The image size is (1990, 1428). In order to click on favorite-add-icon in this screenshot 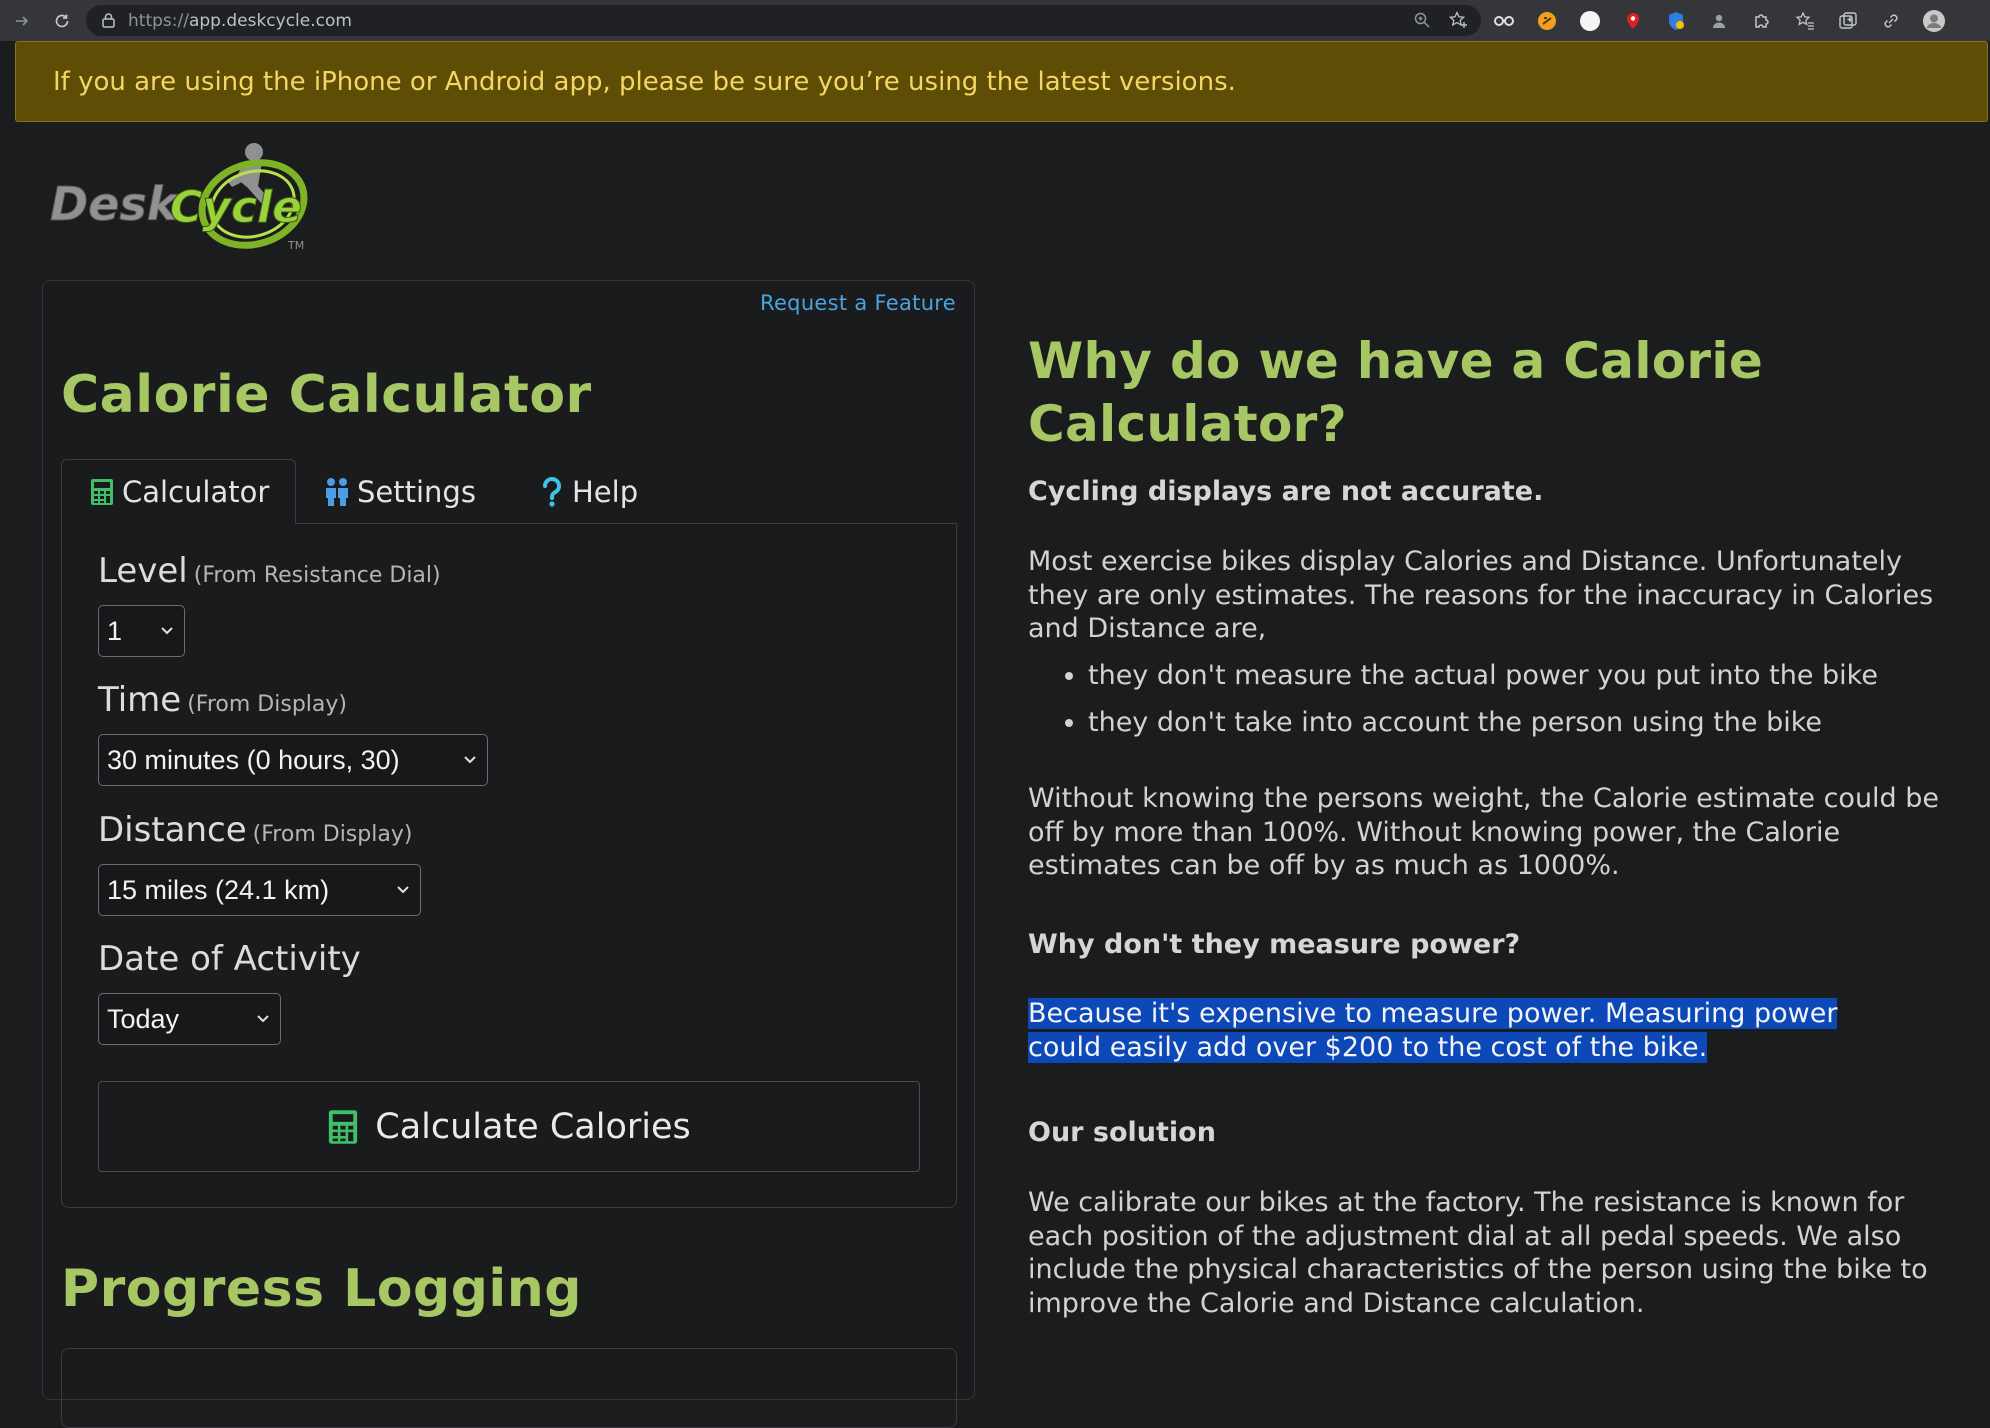, I will do `click(1458, 21)`.